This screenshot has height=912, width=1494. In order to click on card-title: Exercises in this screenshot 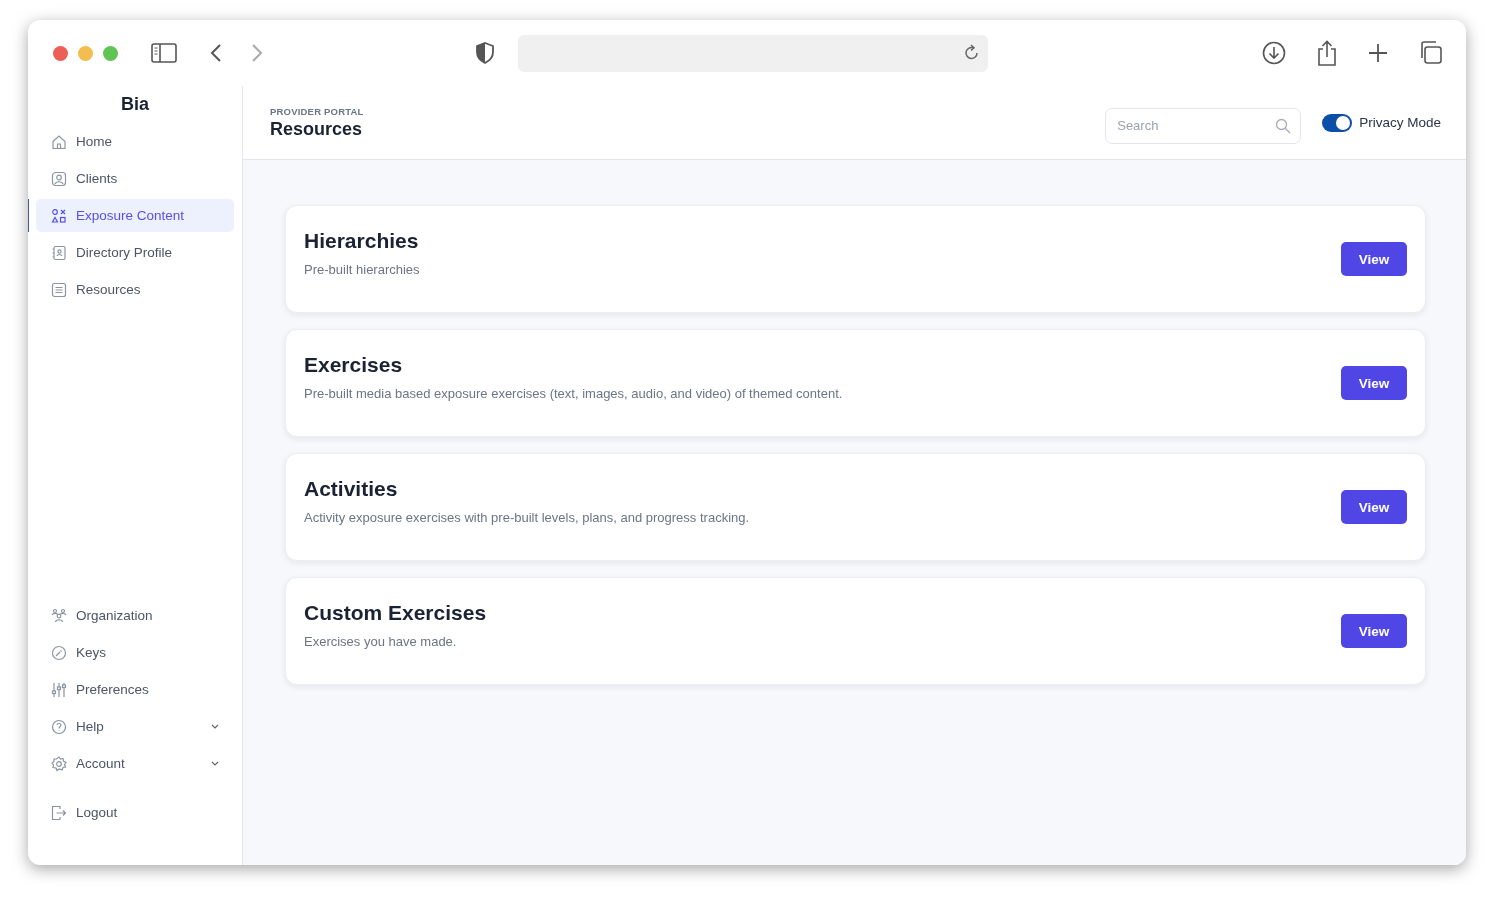, I will do `click(354, 365)`.